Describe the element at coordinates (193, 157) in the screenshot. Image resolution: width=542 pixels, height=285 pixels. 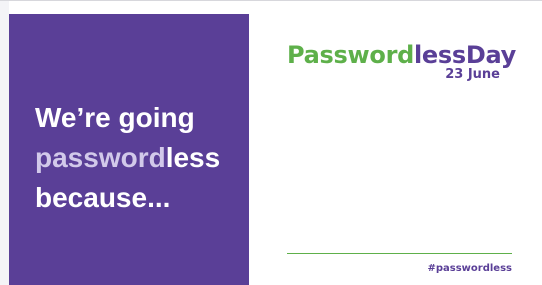
I see `headline-word-less: less` at that location.